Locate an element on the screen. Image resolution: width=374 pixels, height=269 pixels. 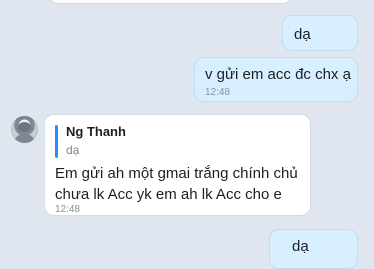
ng-thanh-avatar is located at coordinates (24, 129).